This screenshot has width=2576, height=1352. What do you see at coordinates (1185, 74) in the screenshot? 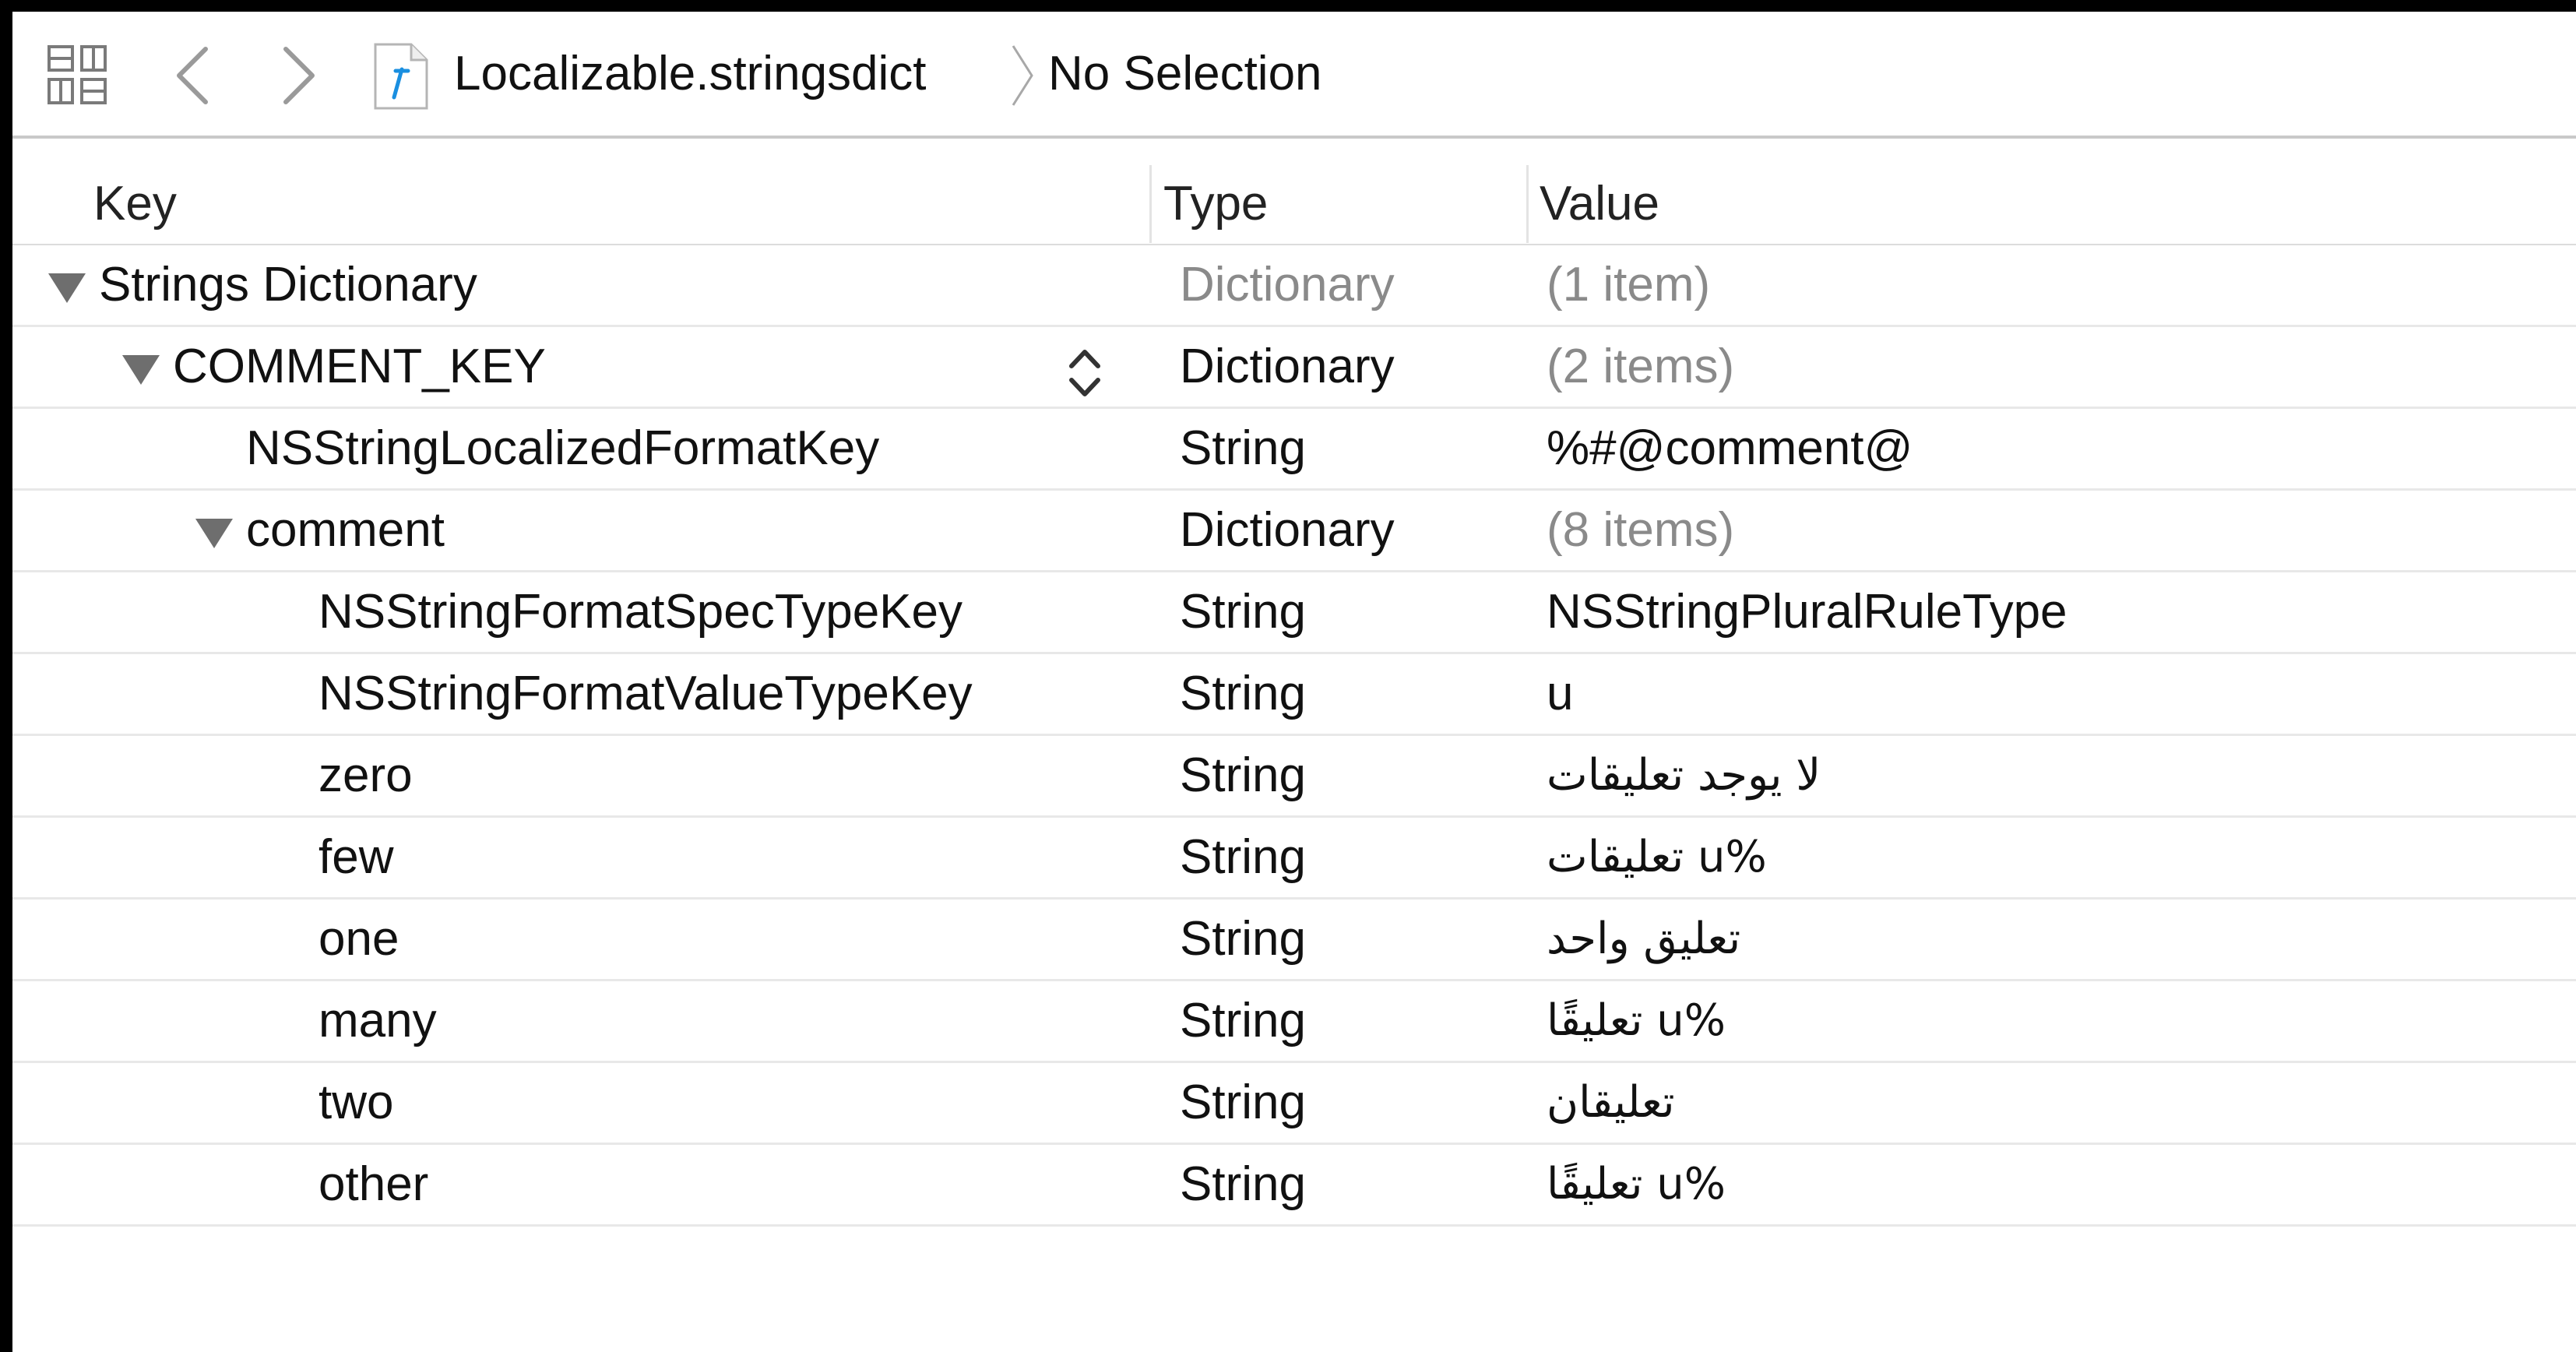
I see `breadcrumb-selection: No Selection` at bounding box center [1185, 74].